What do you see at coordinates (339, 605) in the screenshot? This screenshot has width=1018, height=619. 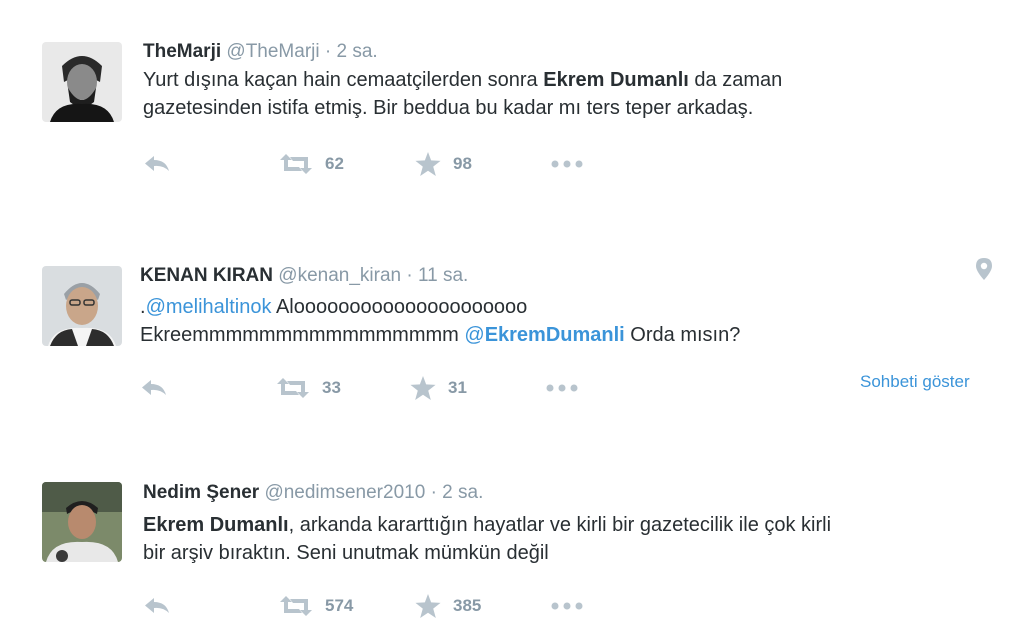 I see `retweet-count: 574` at bounding box center [339, 605].